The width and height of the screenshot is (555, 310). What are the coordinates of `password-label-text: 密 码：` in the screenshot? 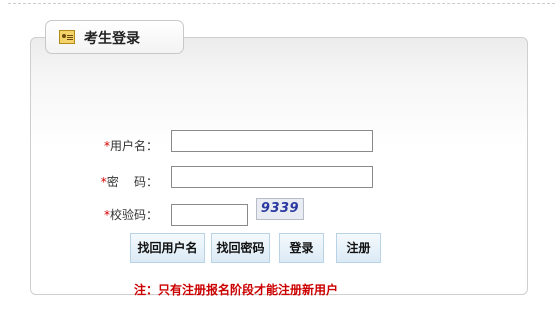 It's located at (132, 182).